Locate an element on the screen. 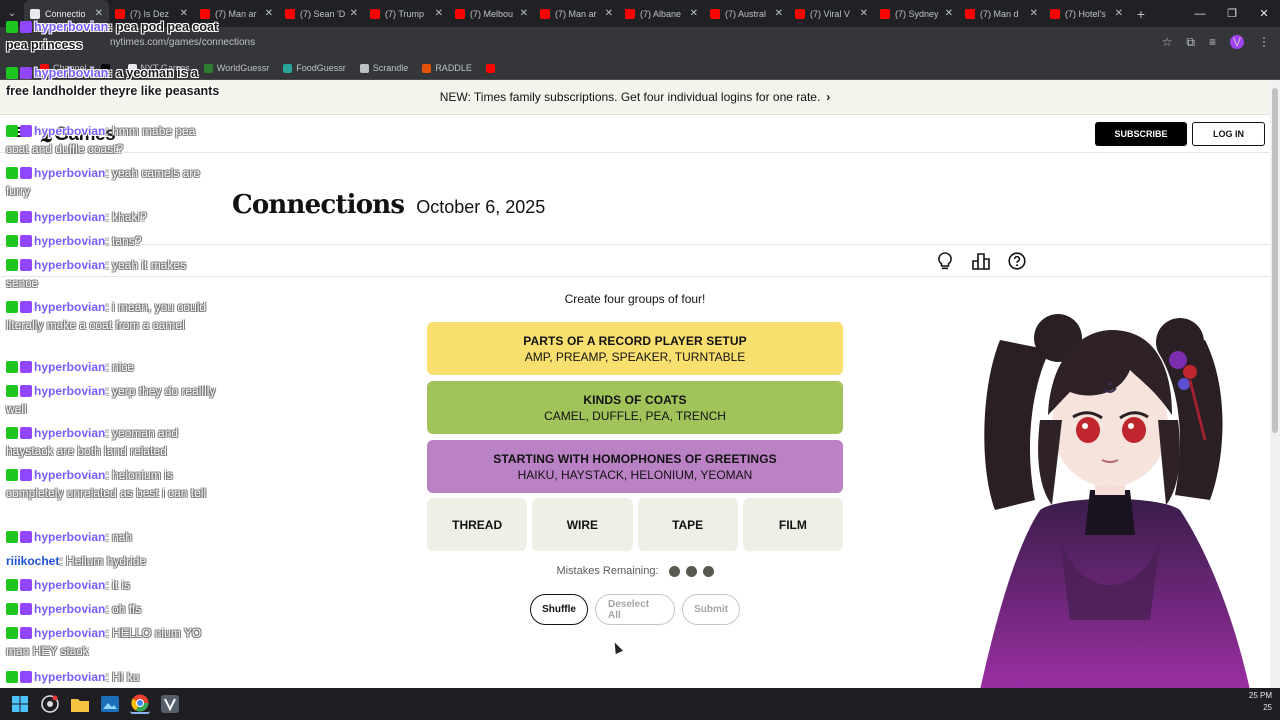 Image resolution: width=1280 pixels, height=720 pixels. vtube-studio-icon is located at coordinates (170, 704).